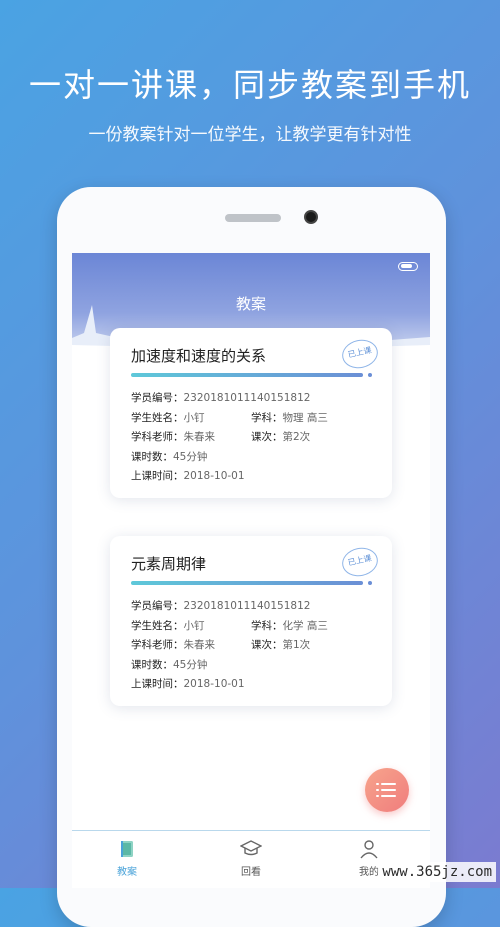 Image resolution: width=500 pixels, height=927 pixels. What do you see at coordinates (437, 872) in the screenshot?
I see `site-watermark: www.365jz.com` at bounding box center [437, 872].